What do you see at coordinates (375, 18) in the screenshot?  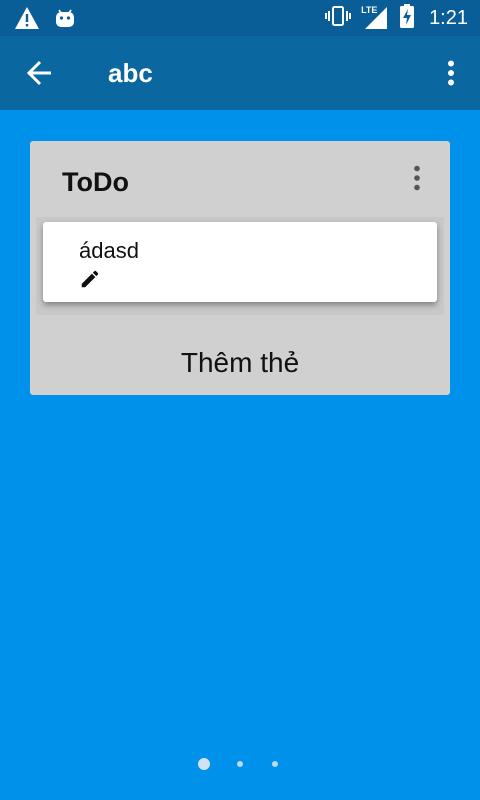 I see `signal-icon: LTE` at bounding box center [375, 18].